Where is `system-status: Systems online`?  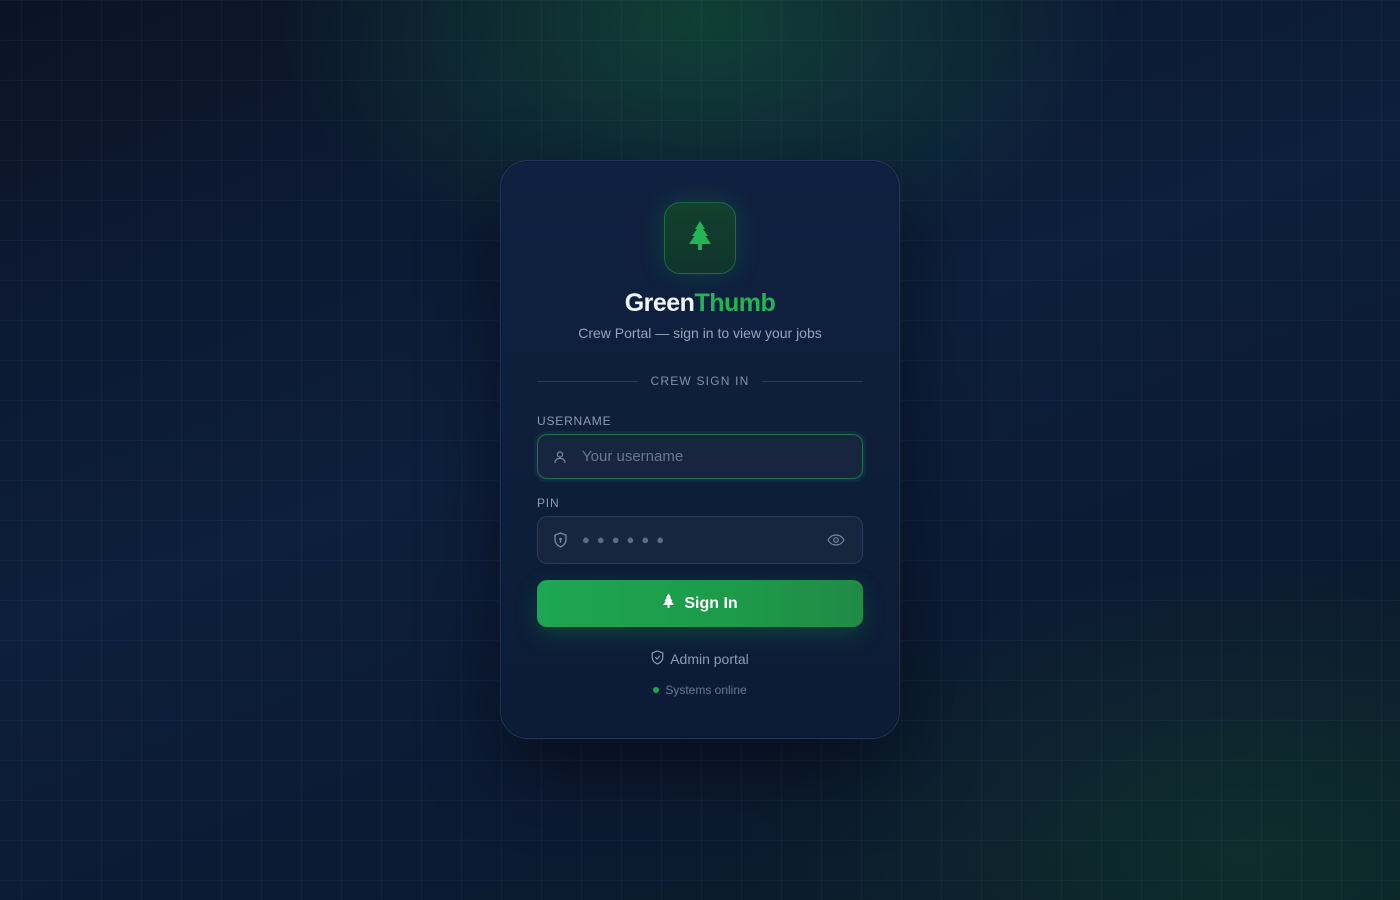 system-status: Systems online is located at coordinates (700, 690).